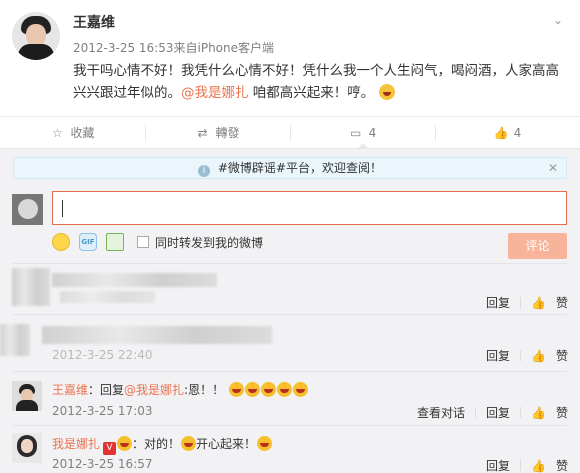 The width and height of the screenshot is (580, 473). I want to click on post-text-b: 咱都高兴起来！哼。, so click(311, 93).